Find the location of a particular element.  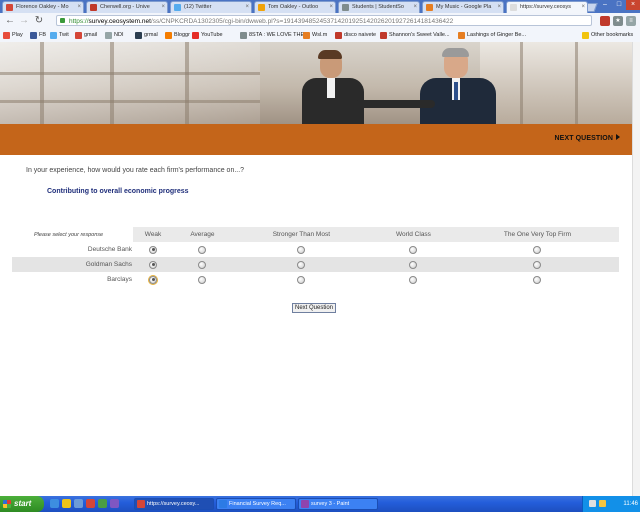

minimize-icon: – is located at coordinates (605, 5).